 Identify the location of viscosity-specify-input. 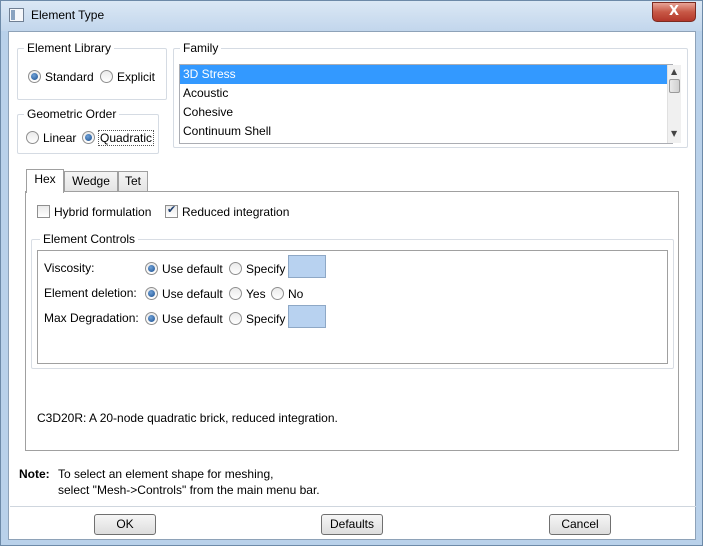
(307, 266).